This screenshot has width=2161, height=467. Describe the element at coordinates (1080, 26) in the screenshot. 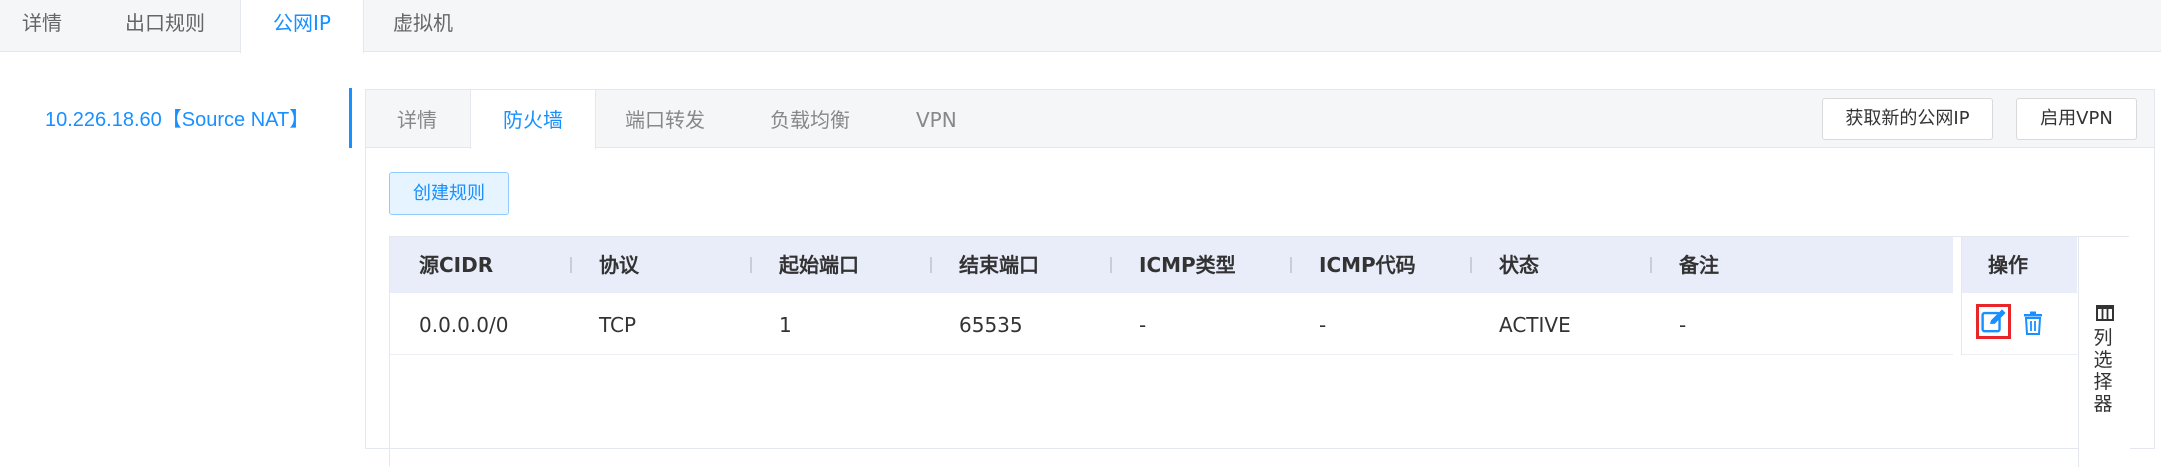

I see `top-tab-bar: 详情 出口规则 公网IP 虚拟机` at that location.